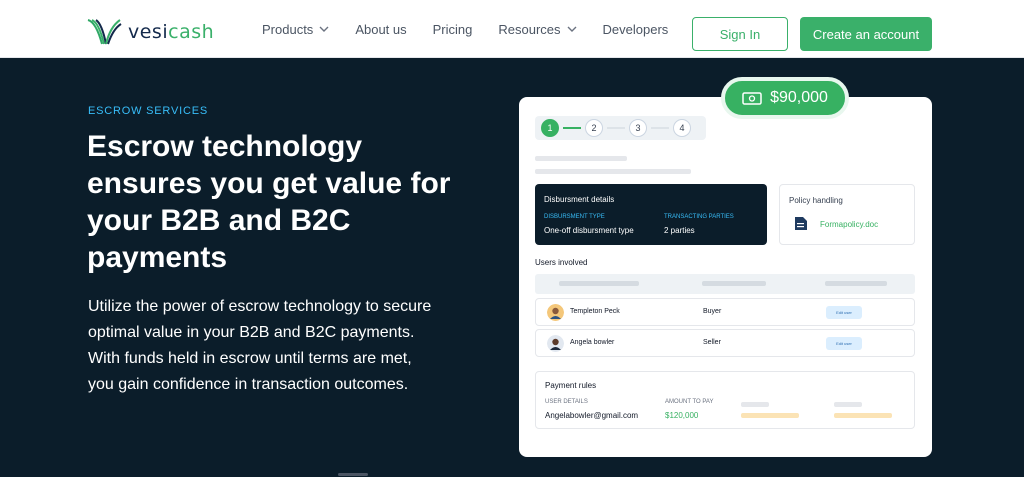  Describe the element at coordinates (816, 200) in the screenshot. I see `policy-title: Policy handling` at that location.